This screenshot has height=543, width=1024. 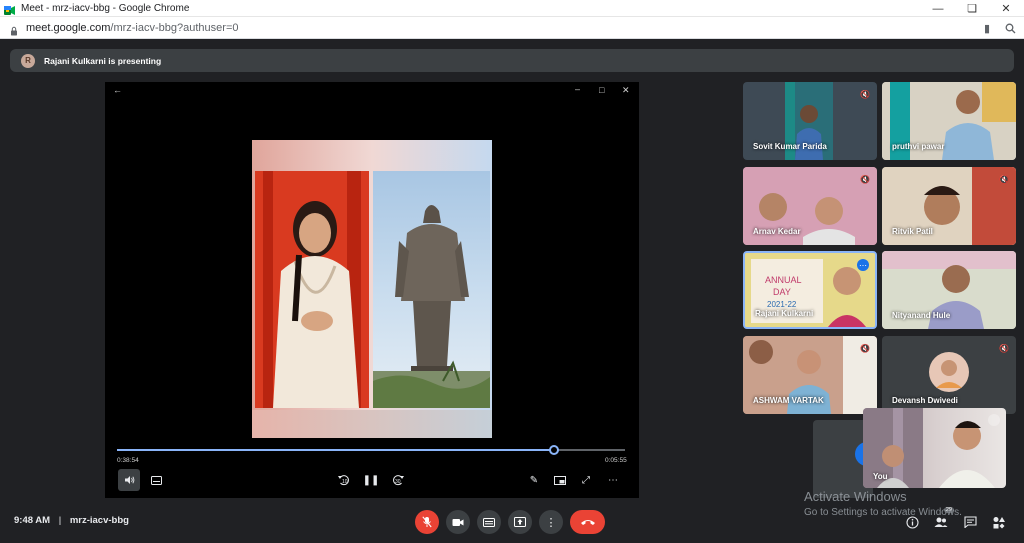 I want to click on restore-icon: ❏, so click(x=972, y=8).